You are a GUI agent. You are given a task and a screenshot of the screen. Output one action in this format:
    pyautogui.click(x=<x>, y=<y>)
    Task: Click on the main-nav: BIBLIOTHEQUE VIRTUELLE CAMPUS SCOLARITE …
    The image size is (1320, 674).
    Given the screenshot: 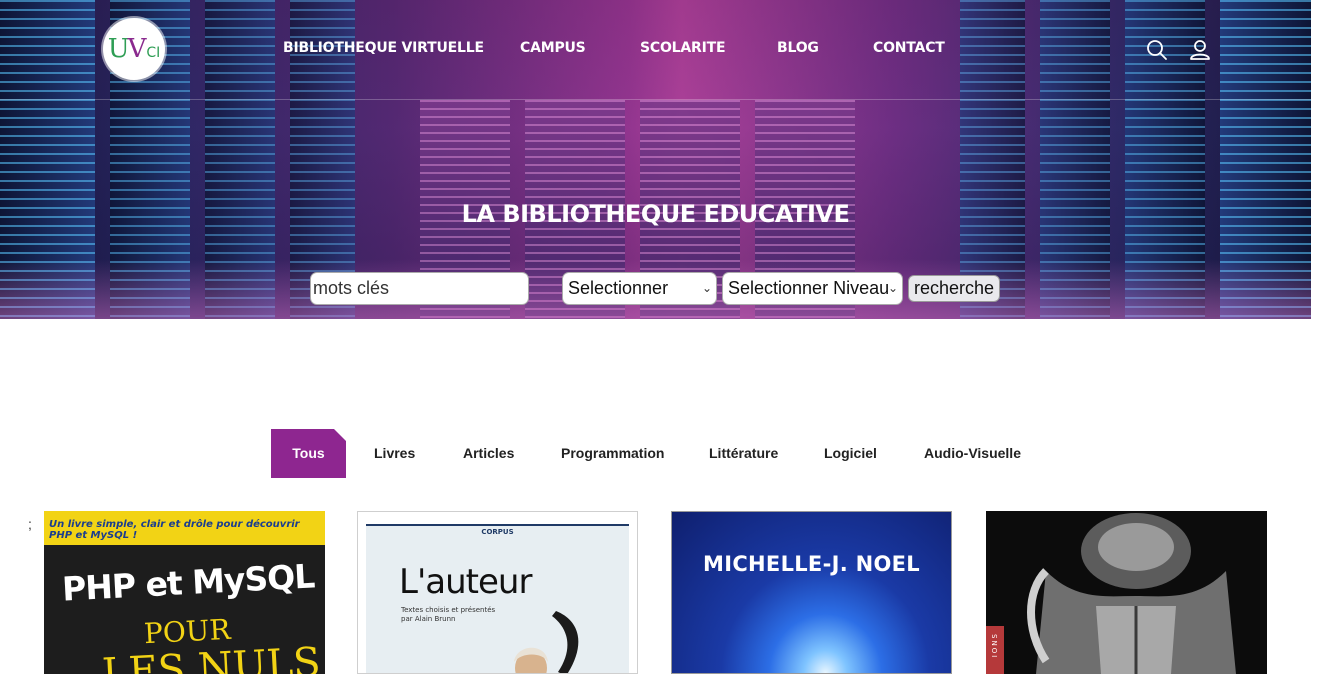 What is the action you would take?
    pyautogui.click(x=655, y=50)
    